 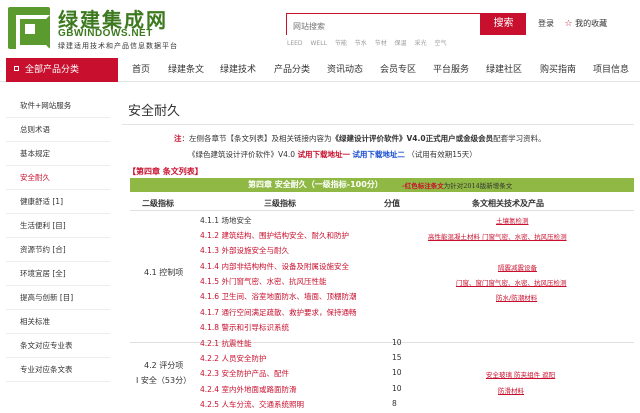 What do you see at coordinates (225, 343) in the screenshot?
I see `table-row: 4.2.1 抗震性能` at bounding box center [225, 343].